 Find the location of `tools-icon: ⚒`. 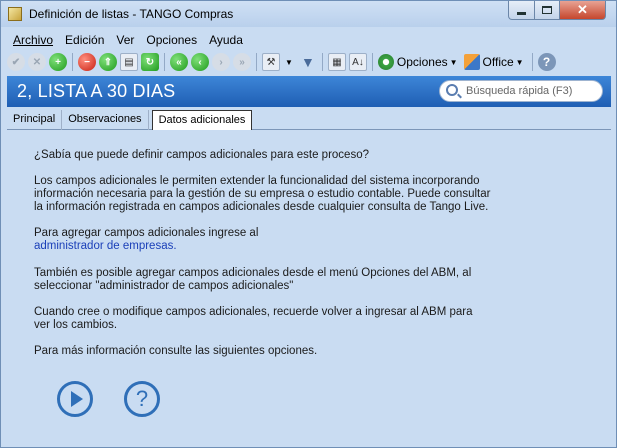

tools-icon: ⚒ is located at coordinates (271, 62).